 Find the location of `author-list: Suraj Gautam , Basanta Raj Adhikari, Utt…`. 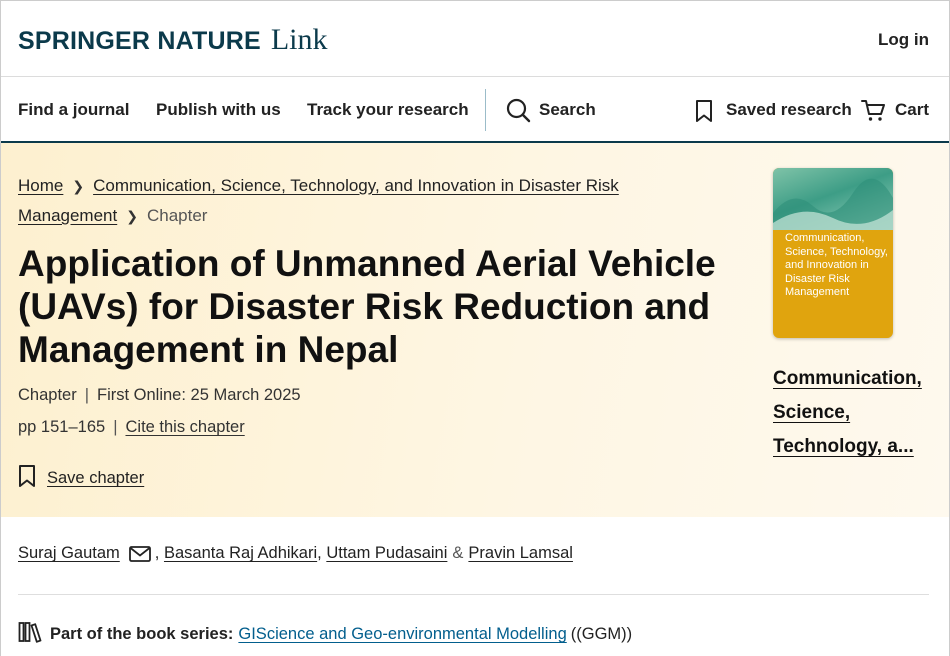

author-list: Suraj Gautam , Basanta Raj Adhikari, Utt… is located at coordinates (295, 553).